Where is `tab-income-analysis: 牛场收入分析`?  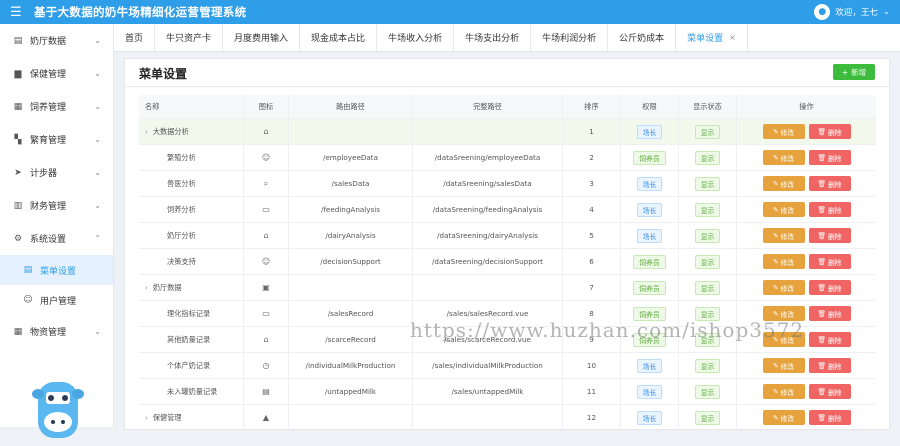
tab-income-analysis: 牛场收入分析 is located at coordinates (416, 37).